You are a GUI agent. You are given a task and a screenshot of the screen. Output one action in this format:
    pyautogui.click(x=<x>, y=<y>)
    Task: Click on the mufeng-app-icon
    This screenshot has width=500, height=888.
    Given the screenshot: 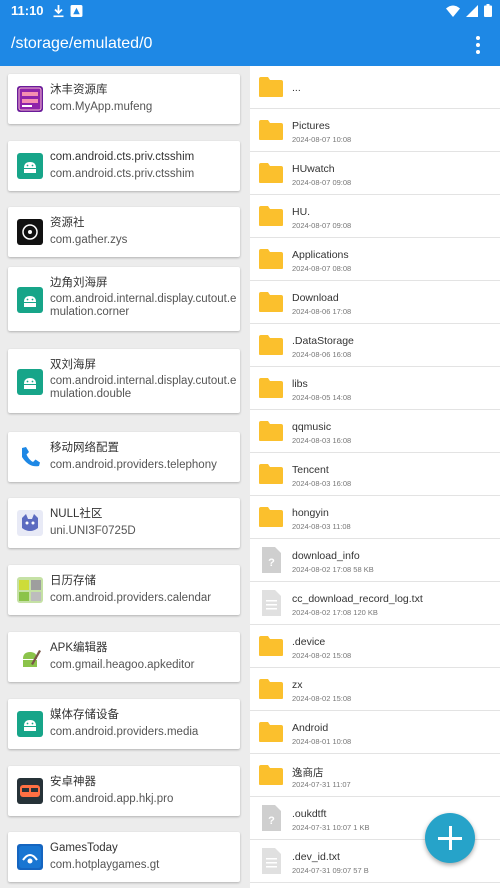 What is the action you would take?
    pyautogui.click(x=30, y=99)
    